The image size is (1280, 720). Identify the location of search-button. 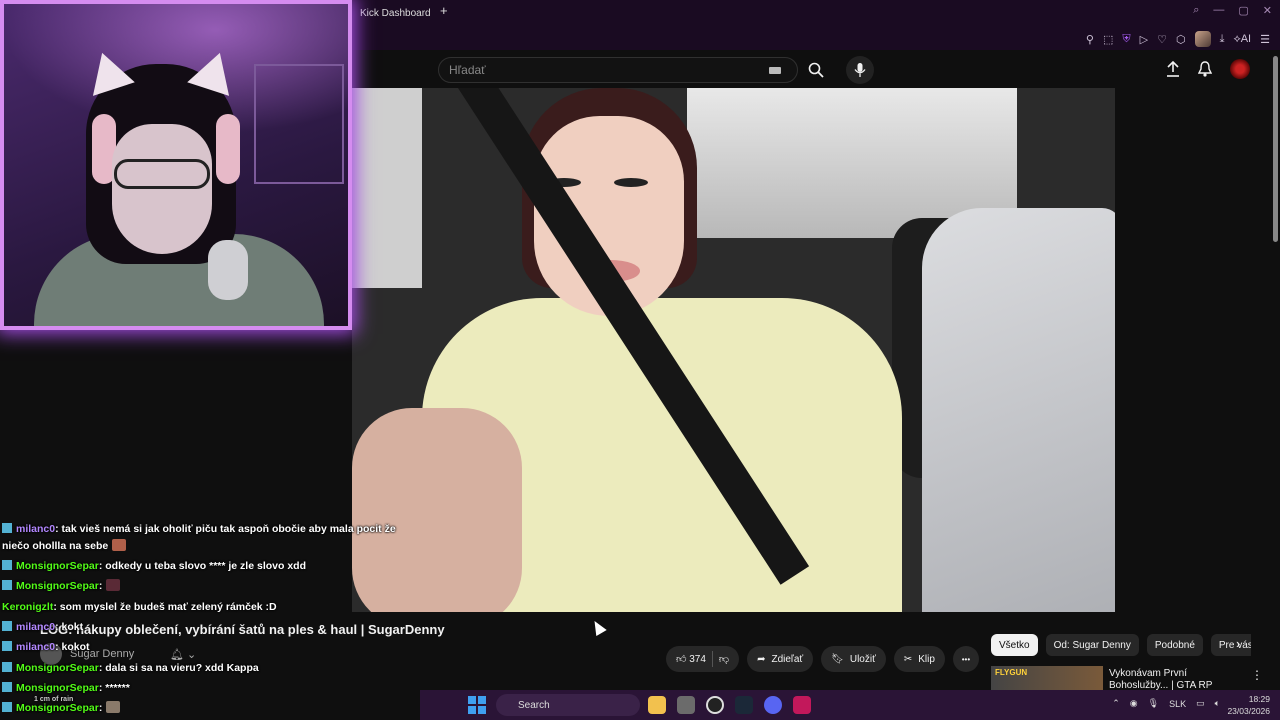
(816, 70).